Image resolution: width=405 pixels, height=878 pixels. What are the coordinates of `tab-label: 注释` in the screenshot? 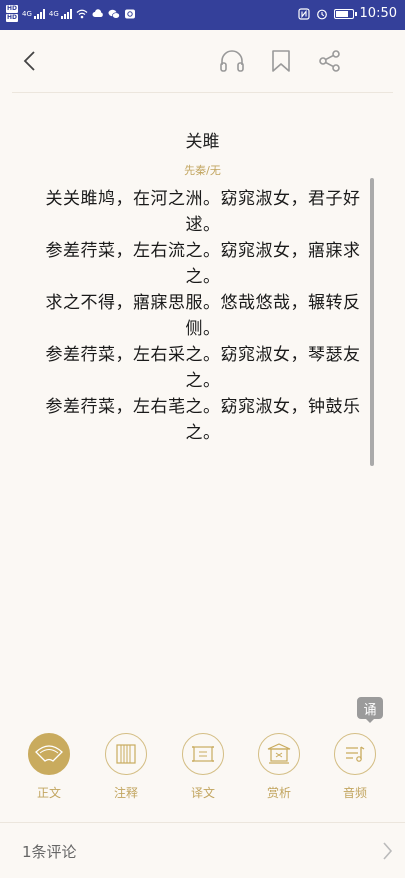 It's located at (125, 793).